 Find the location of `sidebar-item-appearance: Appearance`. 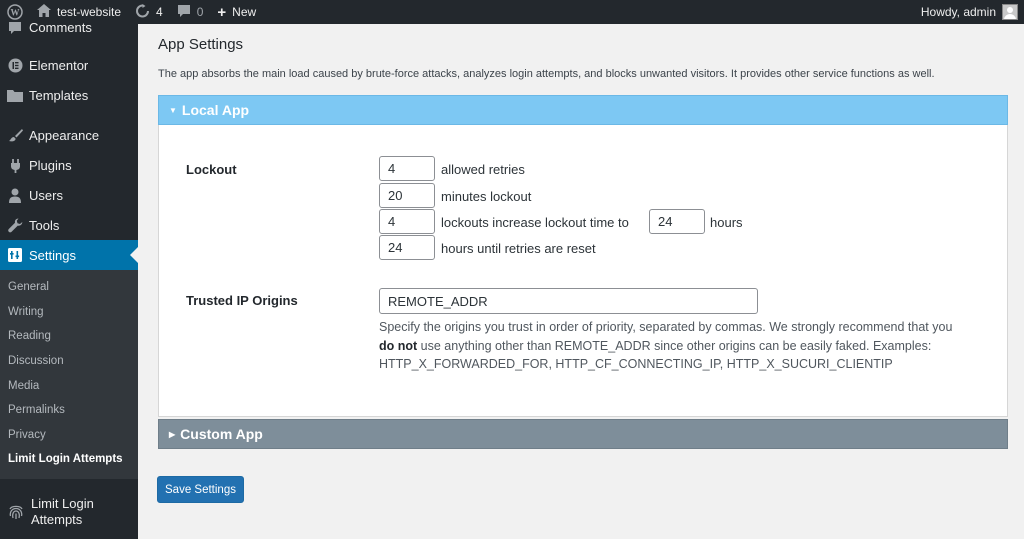

sidebar-item-appearance: Appearance is located at coordinates (69, 135).